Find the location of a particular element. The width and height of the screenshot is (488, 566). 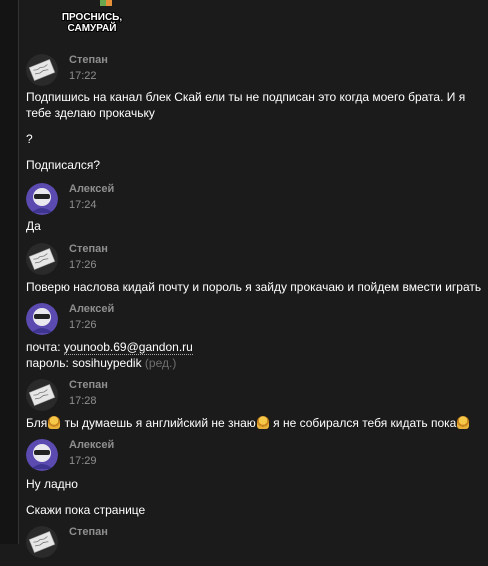

password-value: sosihuypedik is located at coordinates (107, 363).